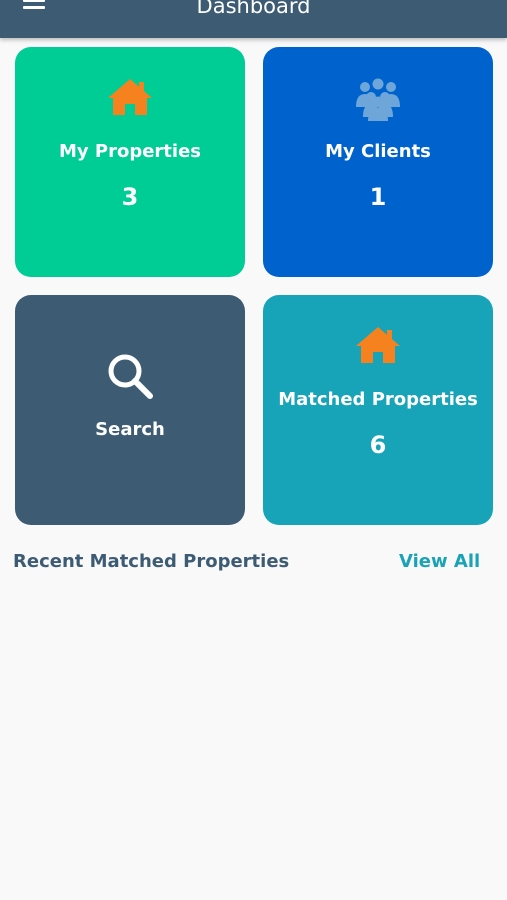 This screenshot has height=900, width=507. What do you see at coordinates (253, 19) in the screenshot?
I see `app-bar: Dashboard` at bounding box center [253, 19].